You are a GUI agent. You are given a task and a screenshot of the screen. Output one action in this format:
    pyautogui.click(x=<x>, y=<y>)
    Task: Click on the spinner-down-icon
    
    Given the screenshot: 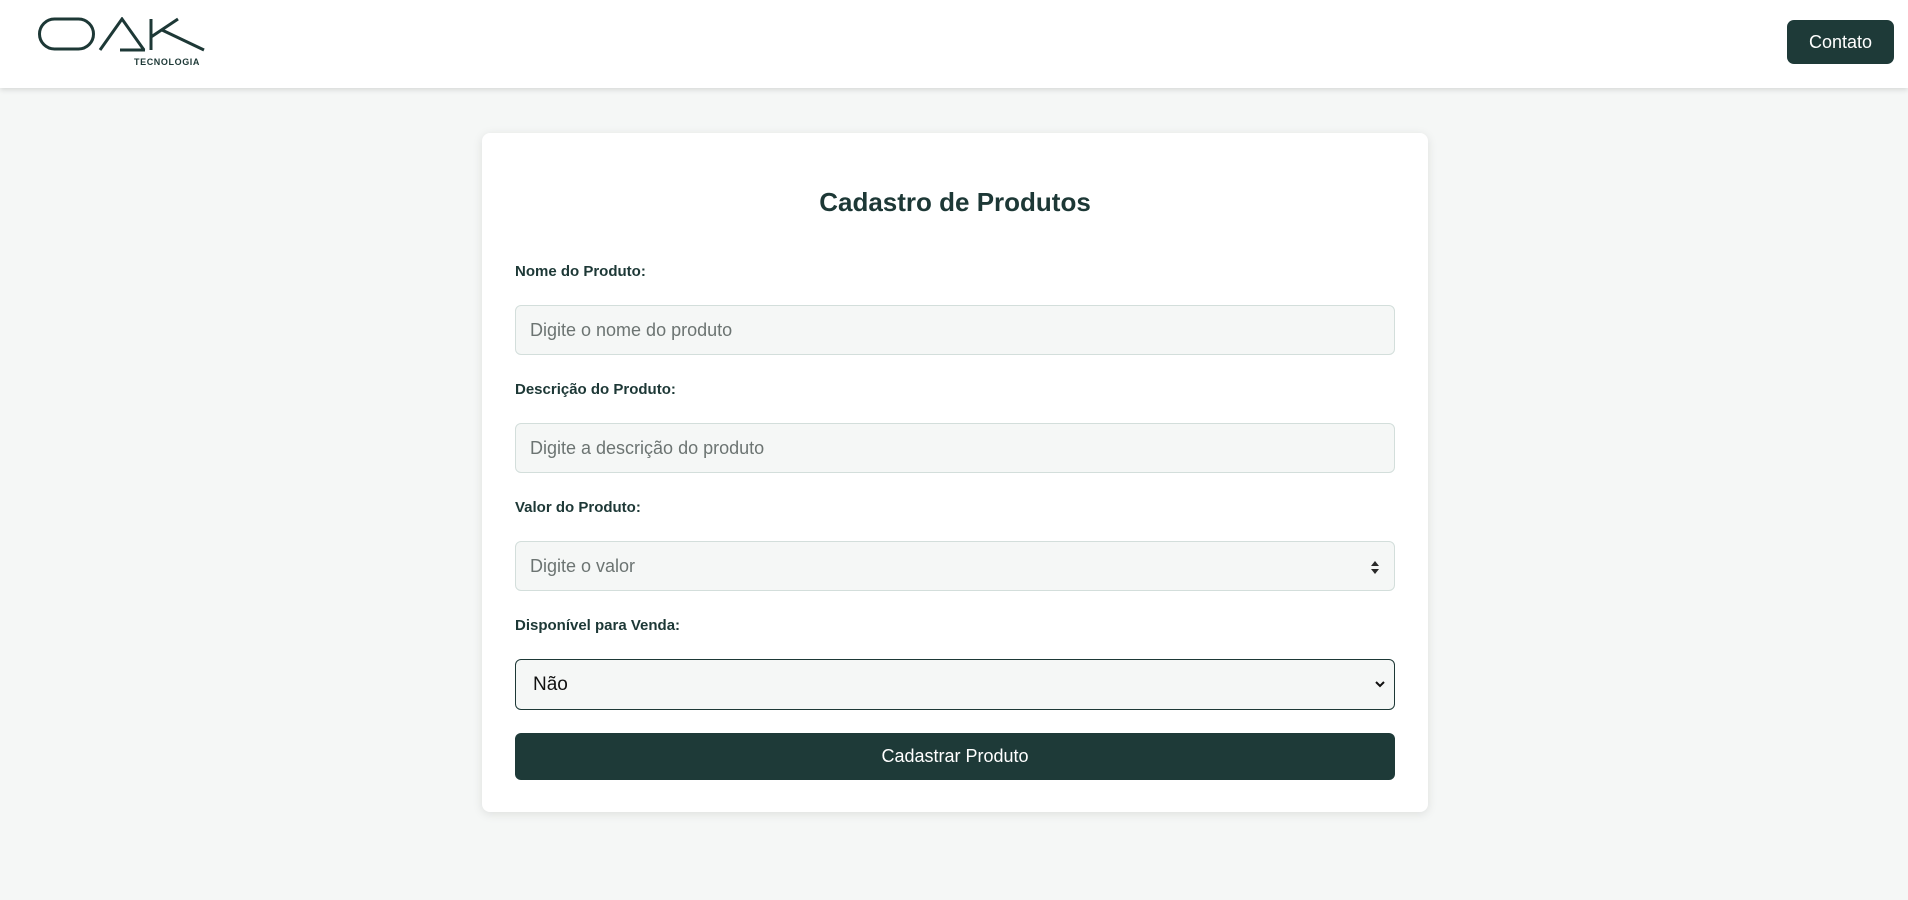 What is the action you would take?
    pyautogui.click(x=1375, y=571)
    